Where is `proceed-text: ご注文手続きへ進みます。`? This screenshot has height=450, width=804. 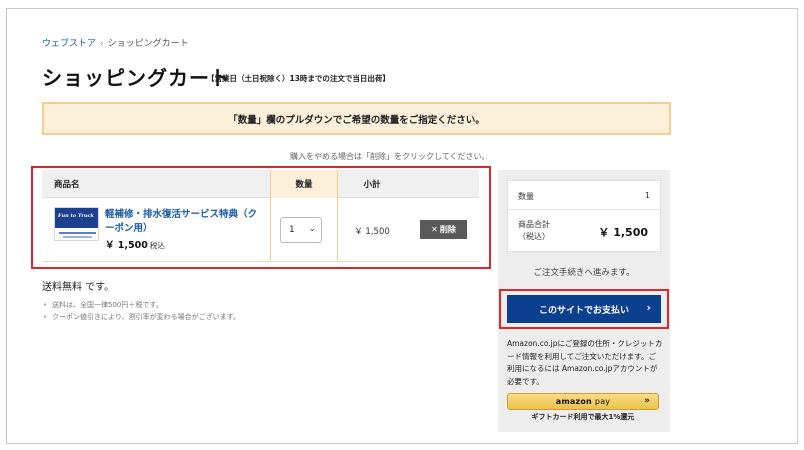
proceed-text: ご注文手続きへ進みます。 is located at coordinates (584, 273).